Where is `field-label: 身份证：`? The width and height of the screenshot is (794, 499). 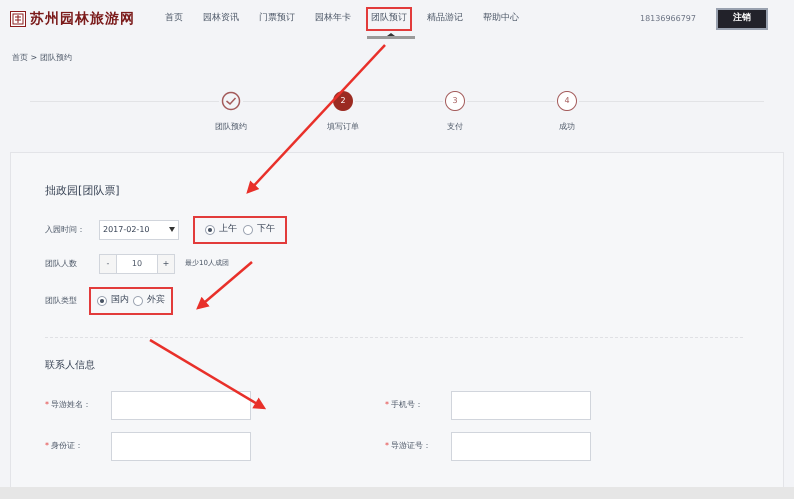 field-label: 身份证： is located at coordinates (67, 446).